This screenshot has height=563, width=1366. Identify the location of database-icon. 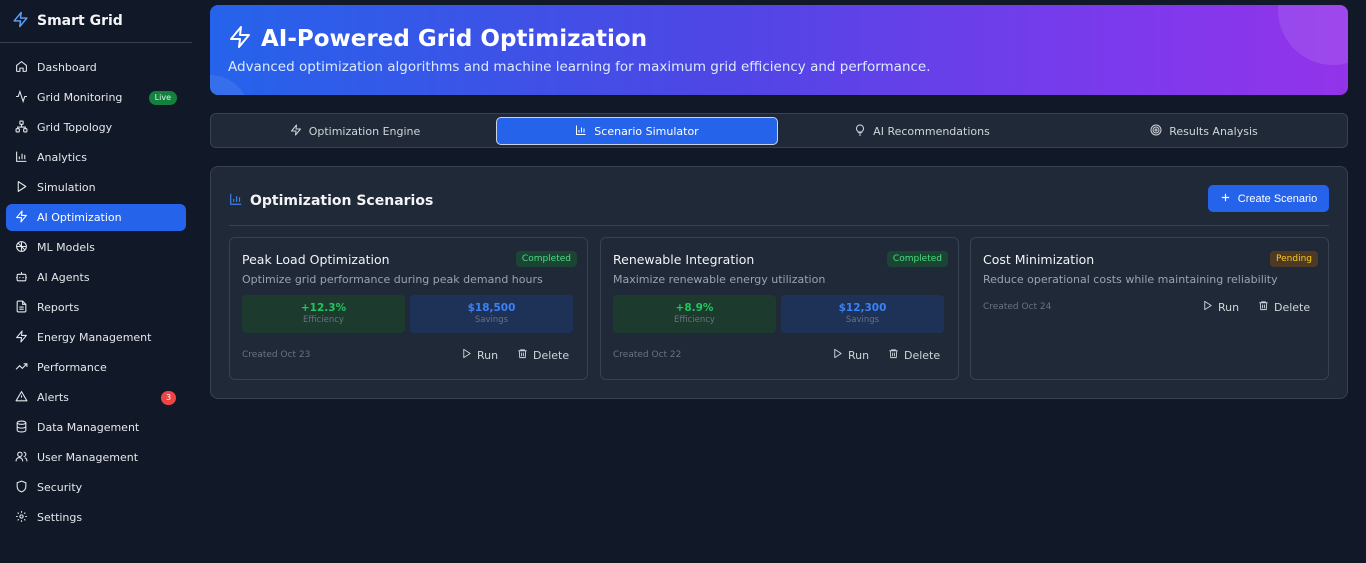
(26, 428).